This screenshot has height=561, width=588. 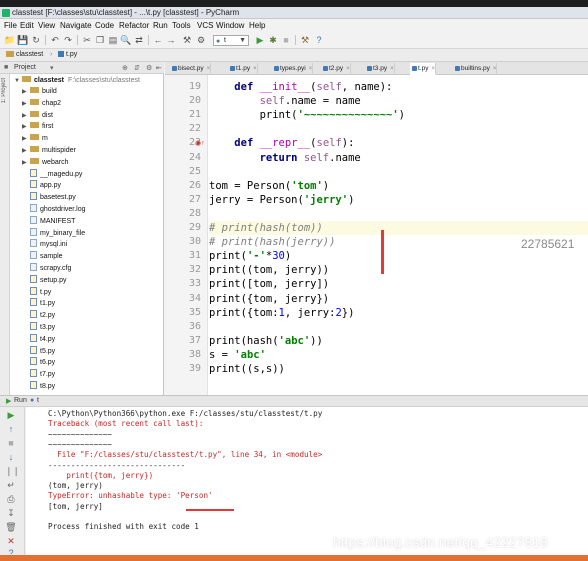 I want to click on tree-item: t3.py, so click(x=42, y=327).